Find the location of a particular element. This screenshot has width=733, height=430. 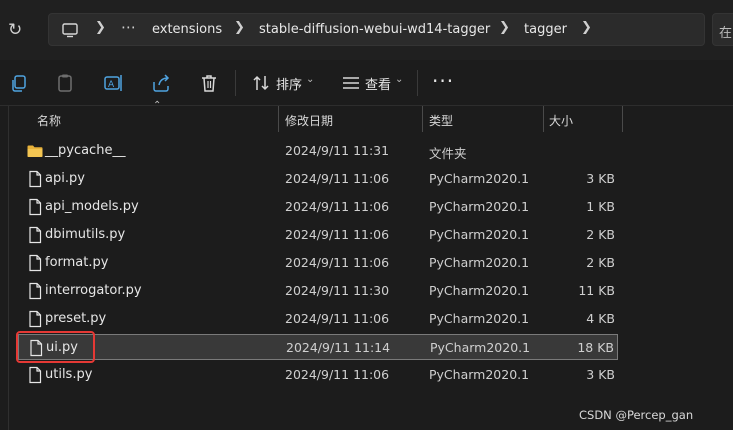

file-modified-date: 2024/9/11 11:14 is located at coordinates (338, 347).